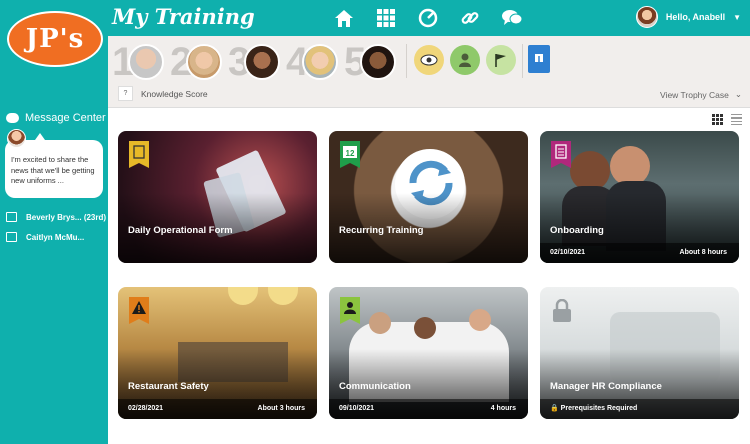  What do you see at coordinates (11, 237) in the screenshot?
I see `gift-icon` at bounding box center [11, 237].